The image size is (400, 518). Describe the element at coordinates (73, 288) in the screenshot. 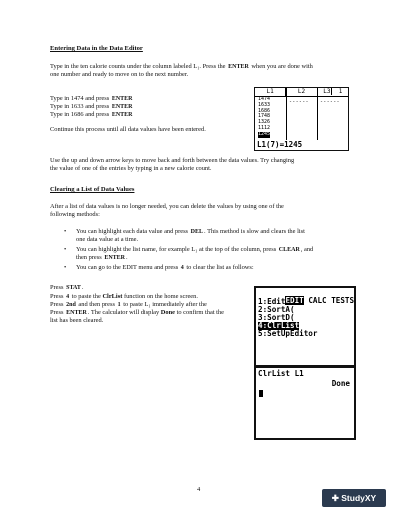

I see `stat-key-icon: STAT` at that location.